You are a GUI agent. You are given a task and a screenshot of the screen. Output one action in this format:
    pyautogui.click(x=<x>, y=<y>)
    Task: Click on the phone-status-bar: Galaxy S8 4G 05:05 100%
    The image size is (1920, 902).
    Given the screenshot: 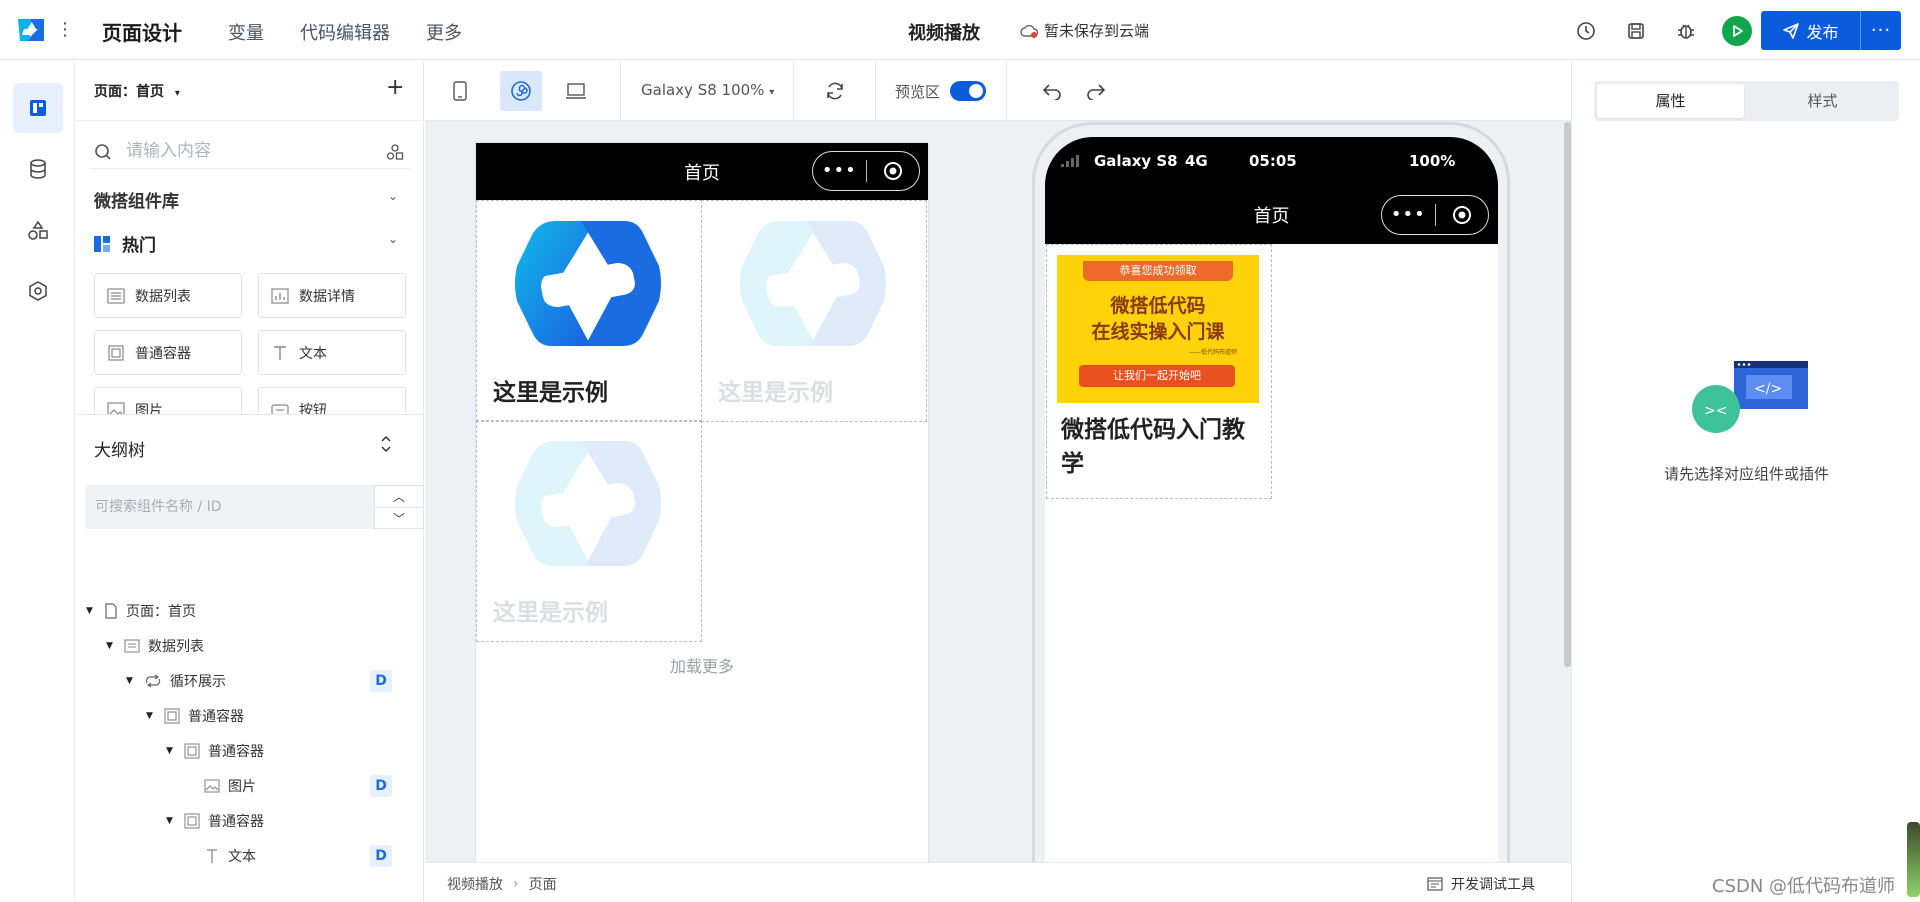 What is the action you would take?
    pyautogui.click(x=1271, y=161)
    